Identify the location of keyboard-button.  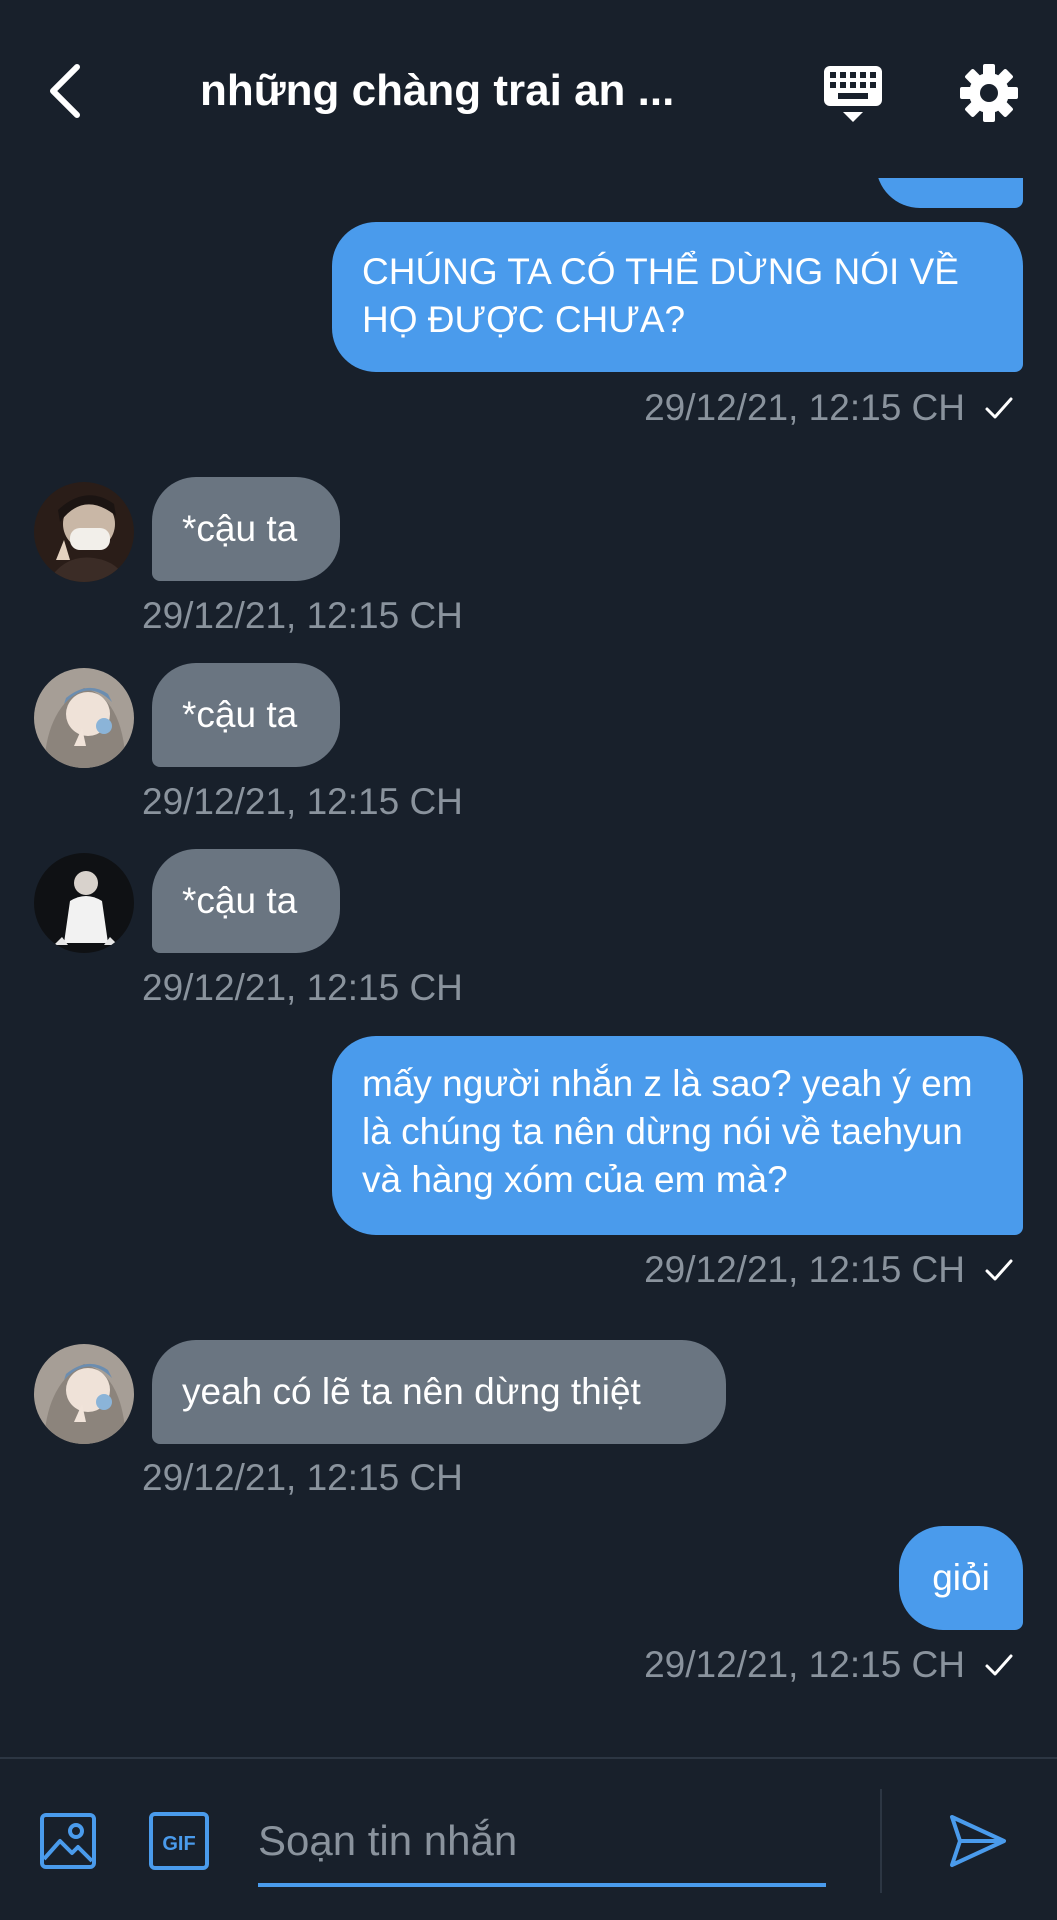
(853, 93).